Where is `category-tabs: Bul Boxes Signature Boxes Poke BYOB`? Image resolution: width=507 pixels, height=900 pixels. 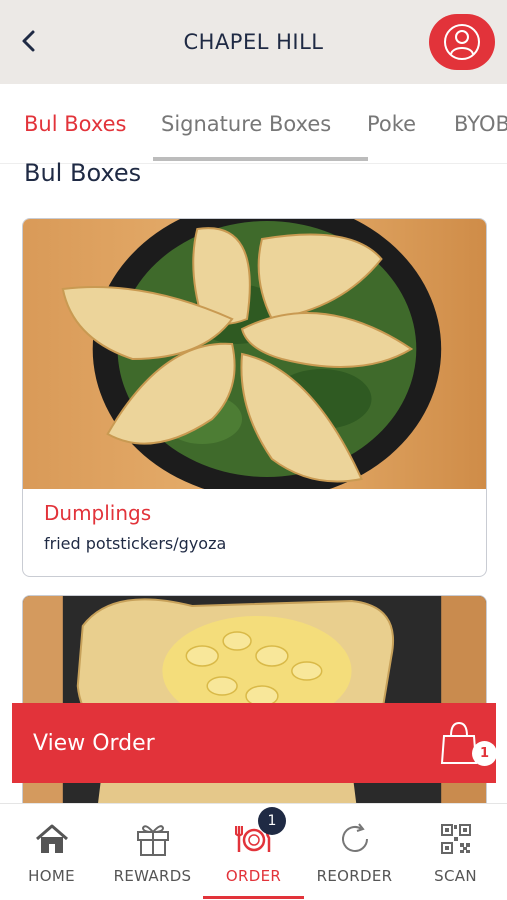
category-tabs: Bul Boxes Signature Boxes Poke BYOB is located at coordinates (253, 124).